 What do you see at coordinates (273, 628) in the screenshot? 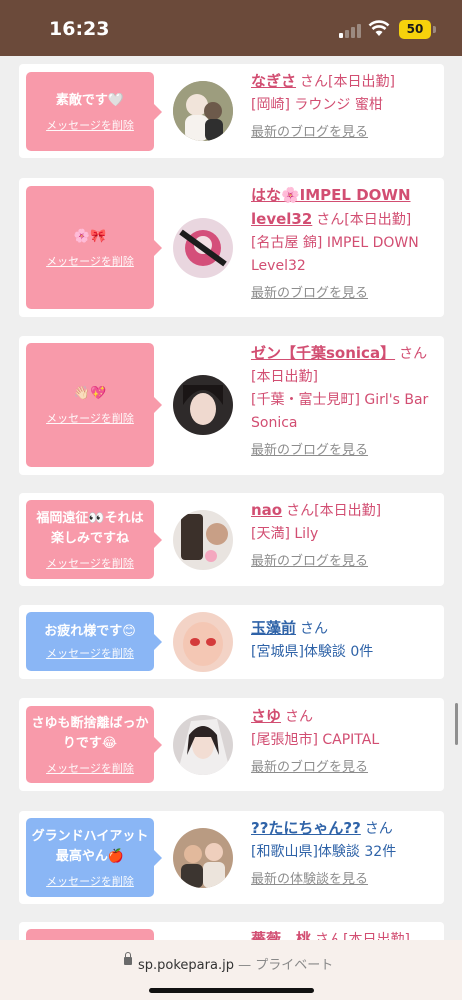
I see `user-name-link: 玉藻前` at bounding box center [273, 628].